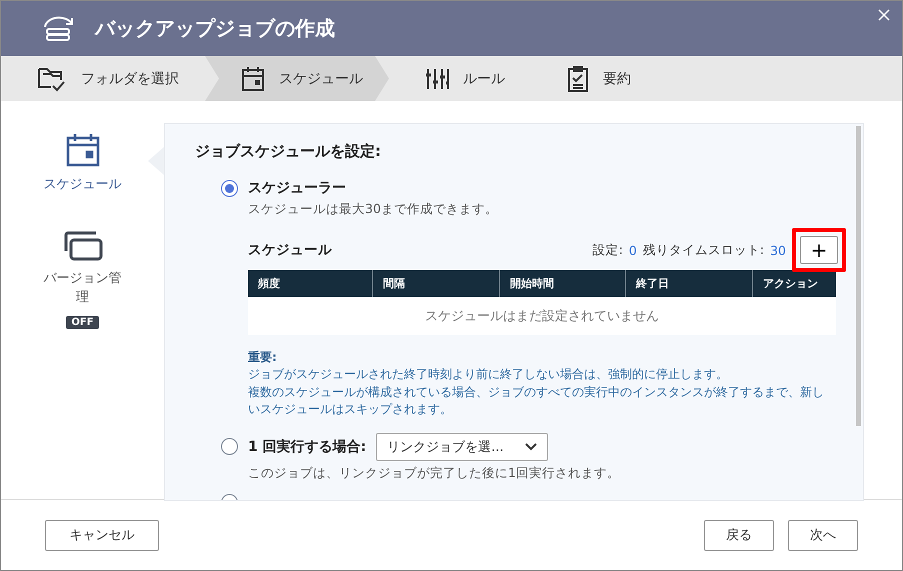 The width and height of the screenshot is (903, 571). Describe the element at coordinates (562, 283) in the screenshot. I see `column-header: 開始時間` at that location.